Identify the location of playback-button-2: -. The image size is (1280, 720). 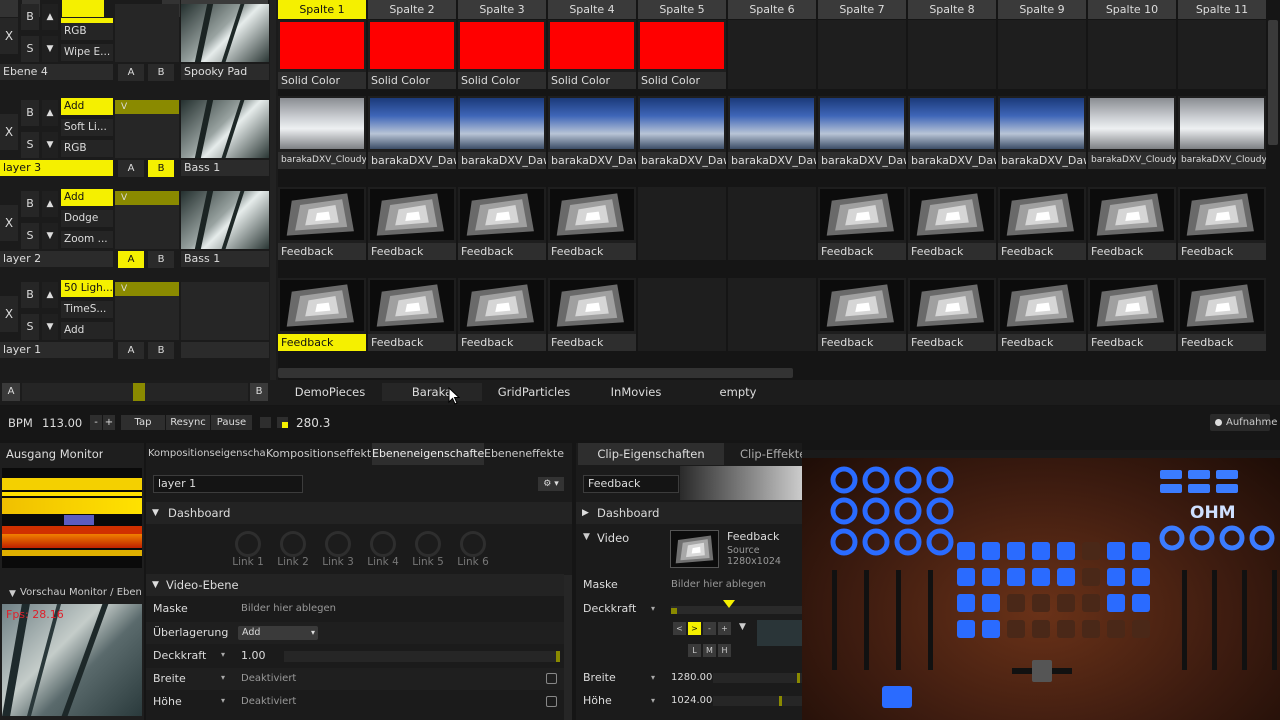
(709, 628).